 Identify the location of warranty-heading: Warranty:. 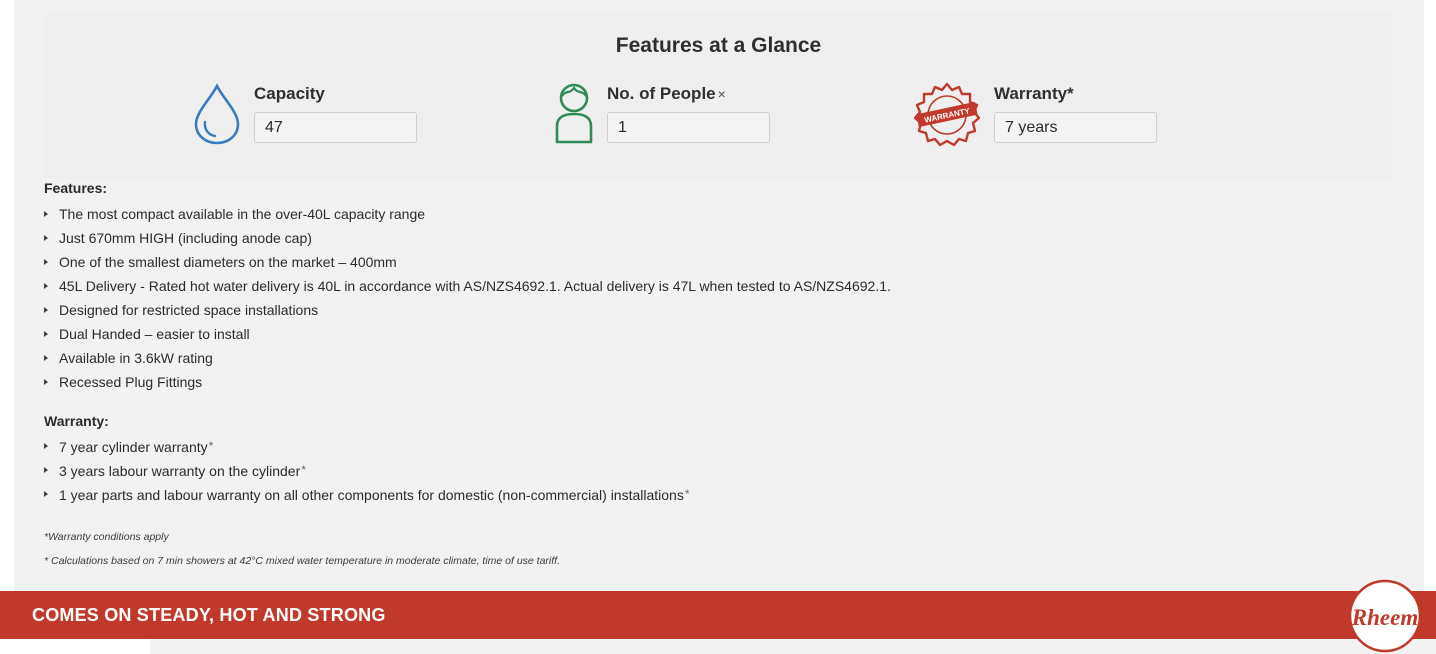
(76, 421).